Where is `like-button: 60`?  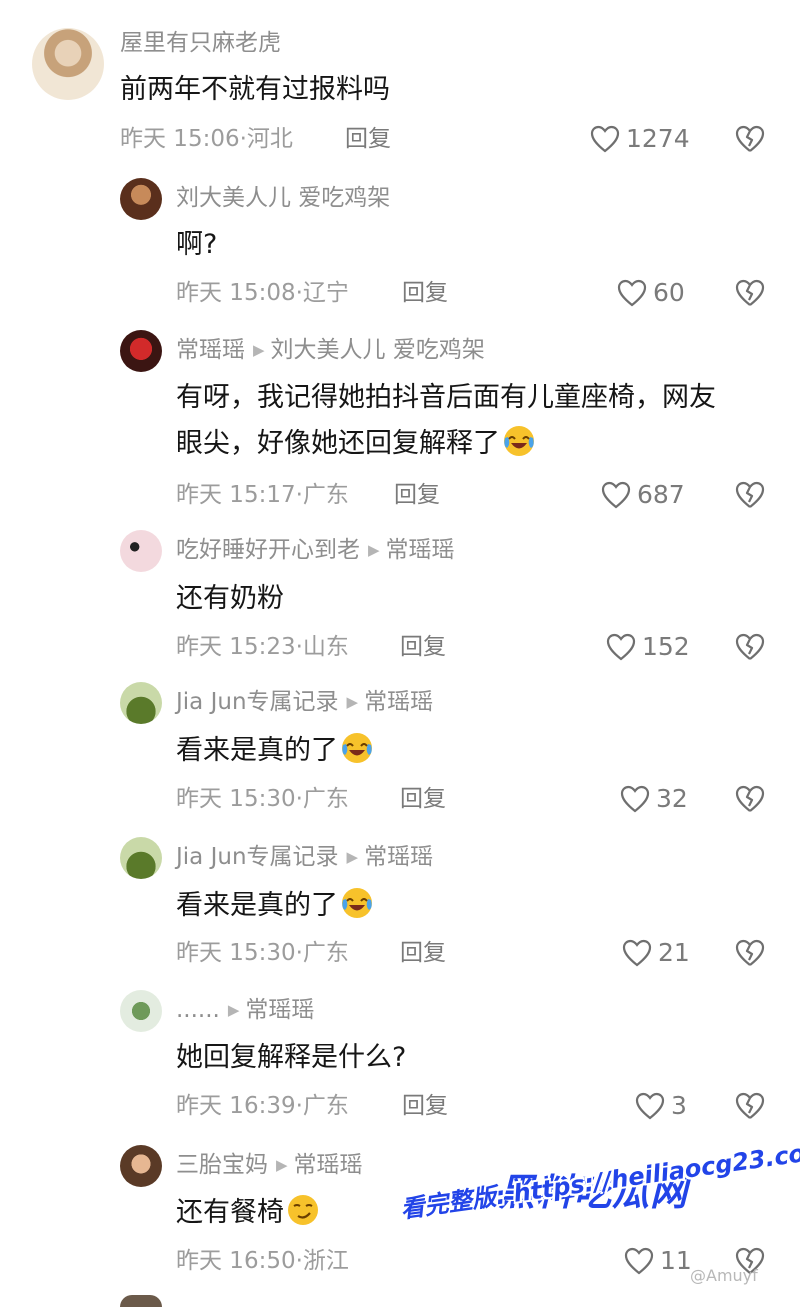
like-button: 60 is located at coordinates (651, 293).